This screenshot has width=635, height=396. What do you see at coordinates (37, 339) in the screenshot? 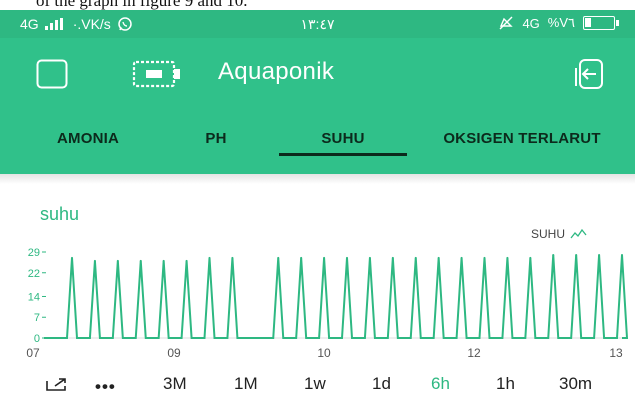
I see `y-tick-label: 0` at bounding box center [37, 339].